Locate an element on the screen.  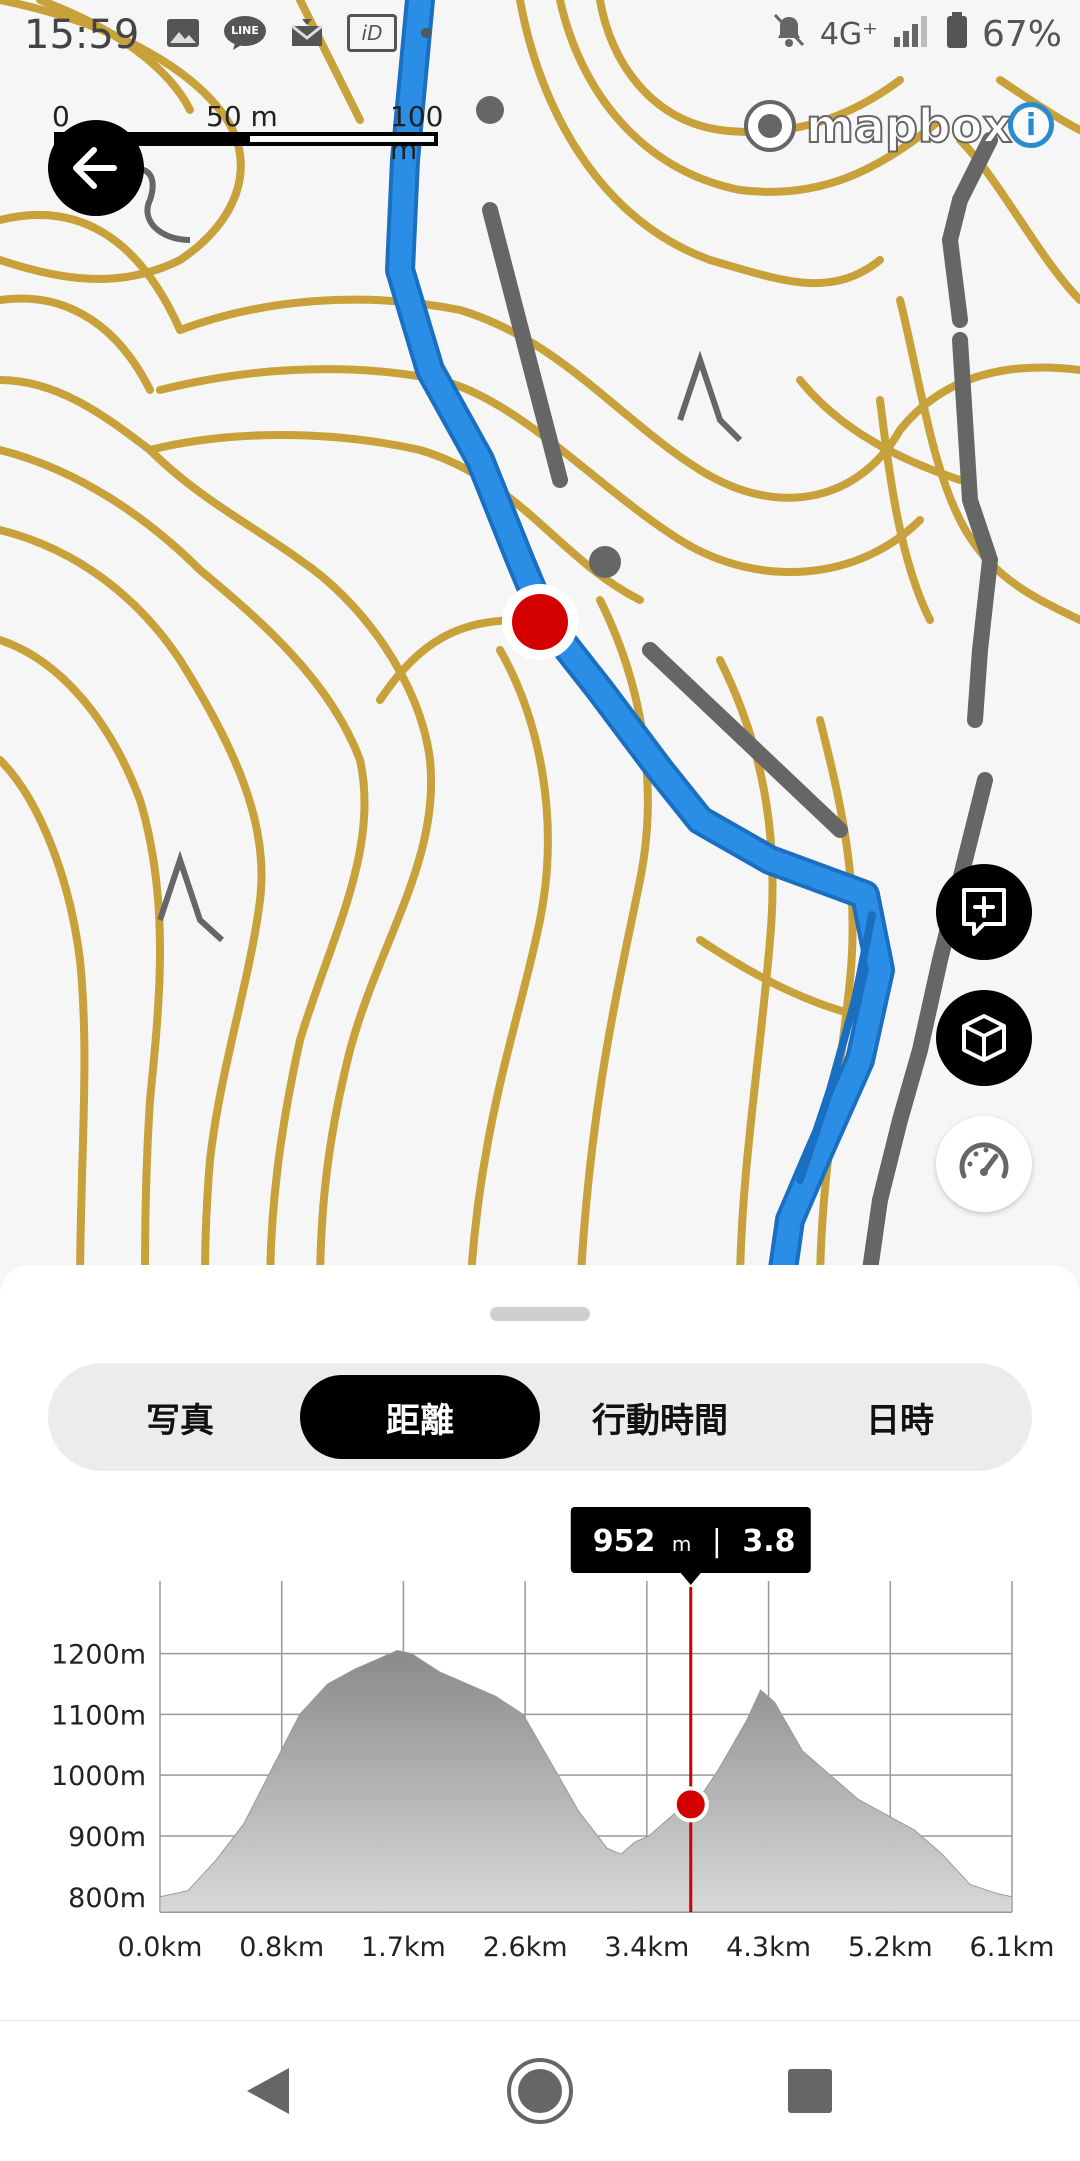
info-icon: i is located at coordinates (1031, 125).